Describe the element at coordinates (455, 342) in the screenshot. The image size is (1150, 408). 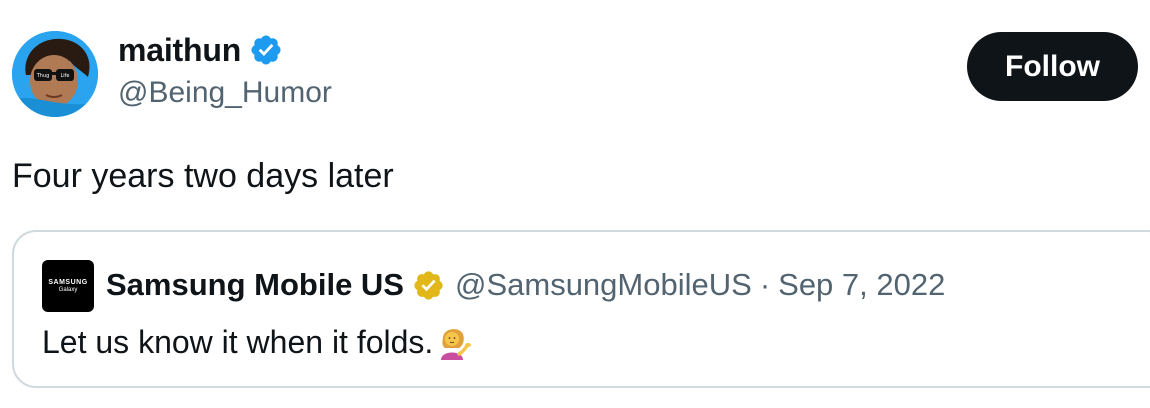
I see `woman-tipping-hand-emoji-icon` at that location.